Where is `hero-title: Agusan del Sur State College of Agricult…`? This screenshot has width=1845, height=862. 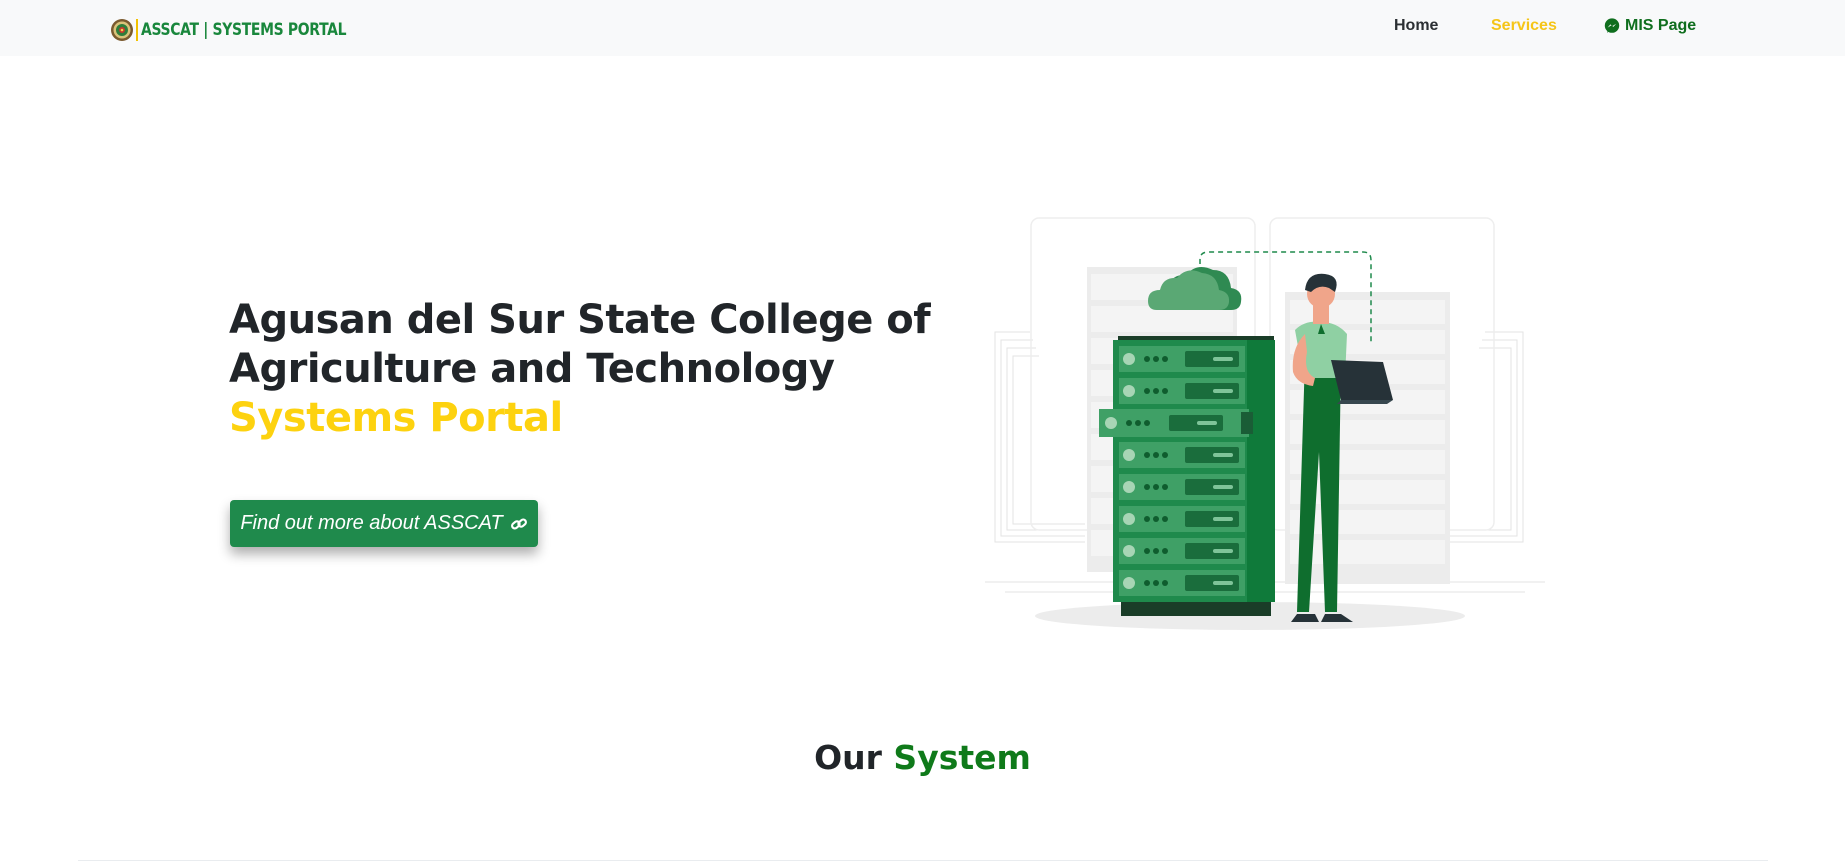
hero-title: Agusan del Sur State College of Agricult… is located at coordinates (580, 369).